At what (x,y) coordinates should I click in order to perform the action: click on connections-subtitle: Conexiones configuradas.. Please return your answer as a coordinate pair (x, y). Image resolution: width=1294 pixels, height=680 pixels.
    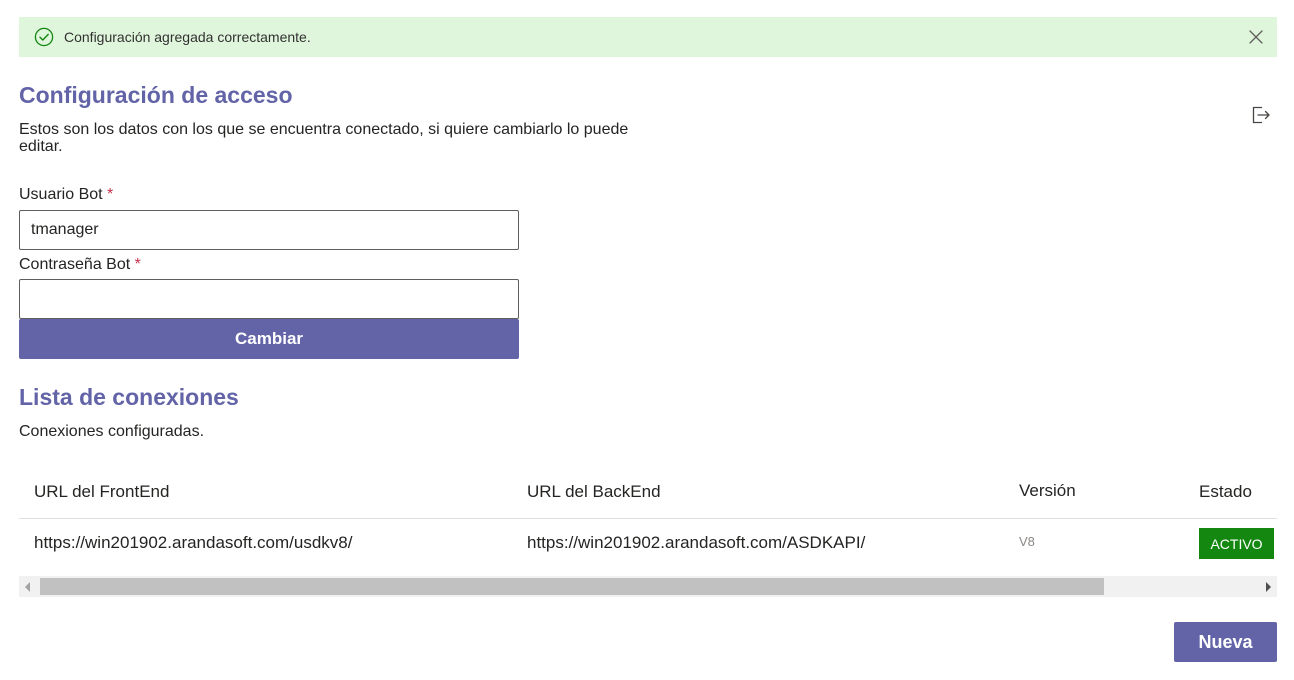
    Looking at the image, I should click on (112, 431).